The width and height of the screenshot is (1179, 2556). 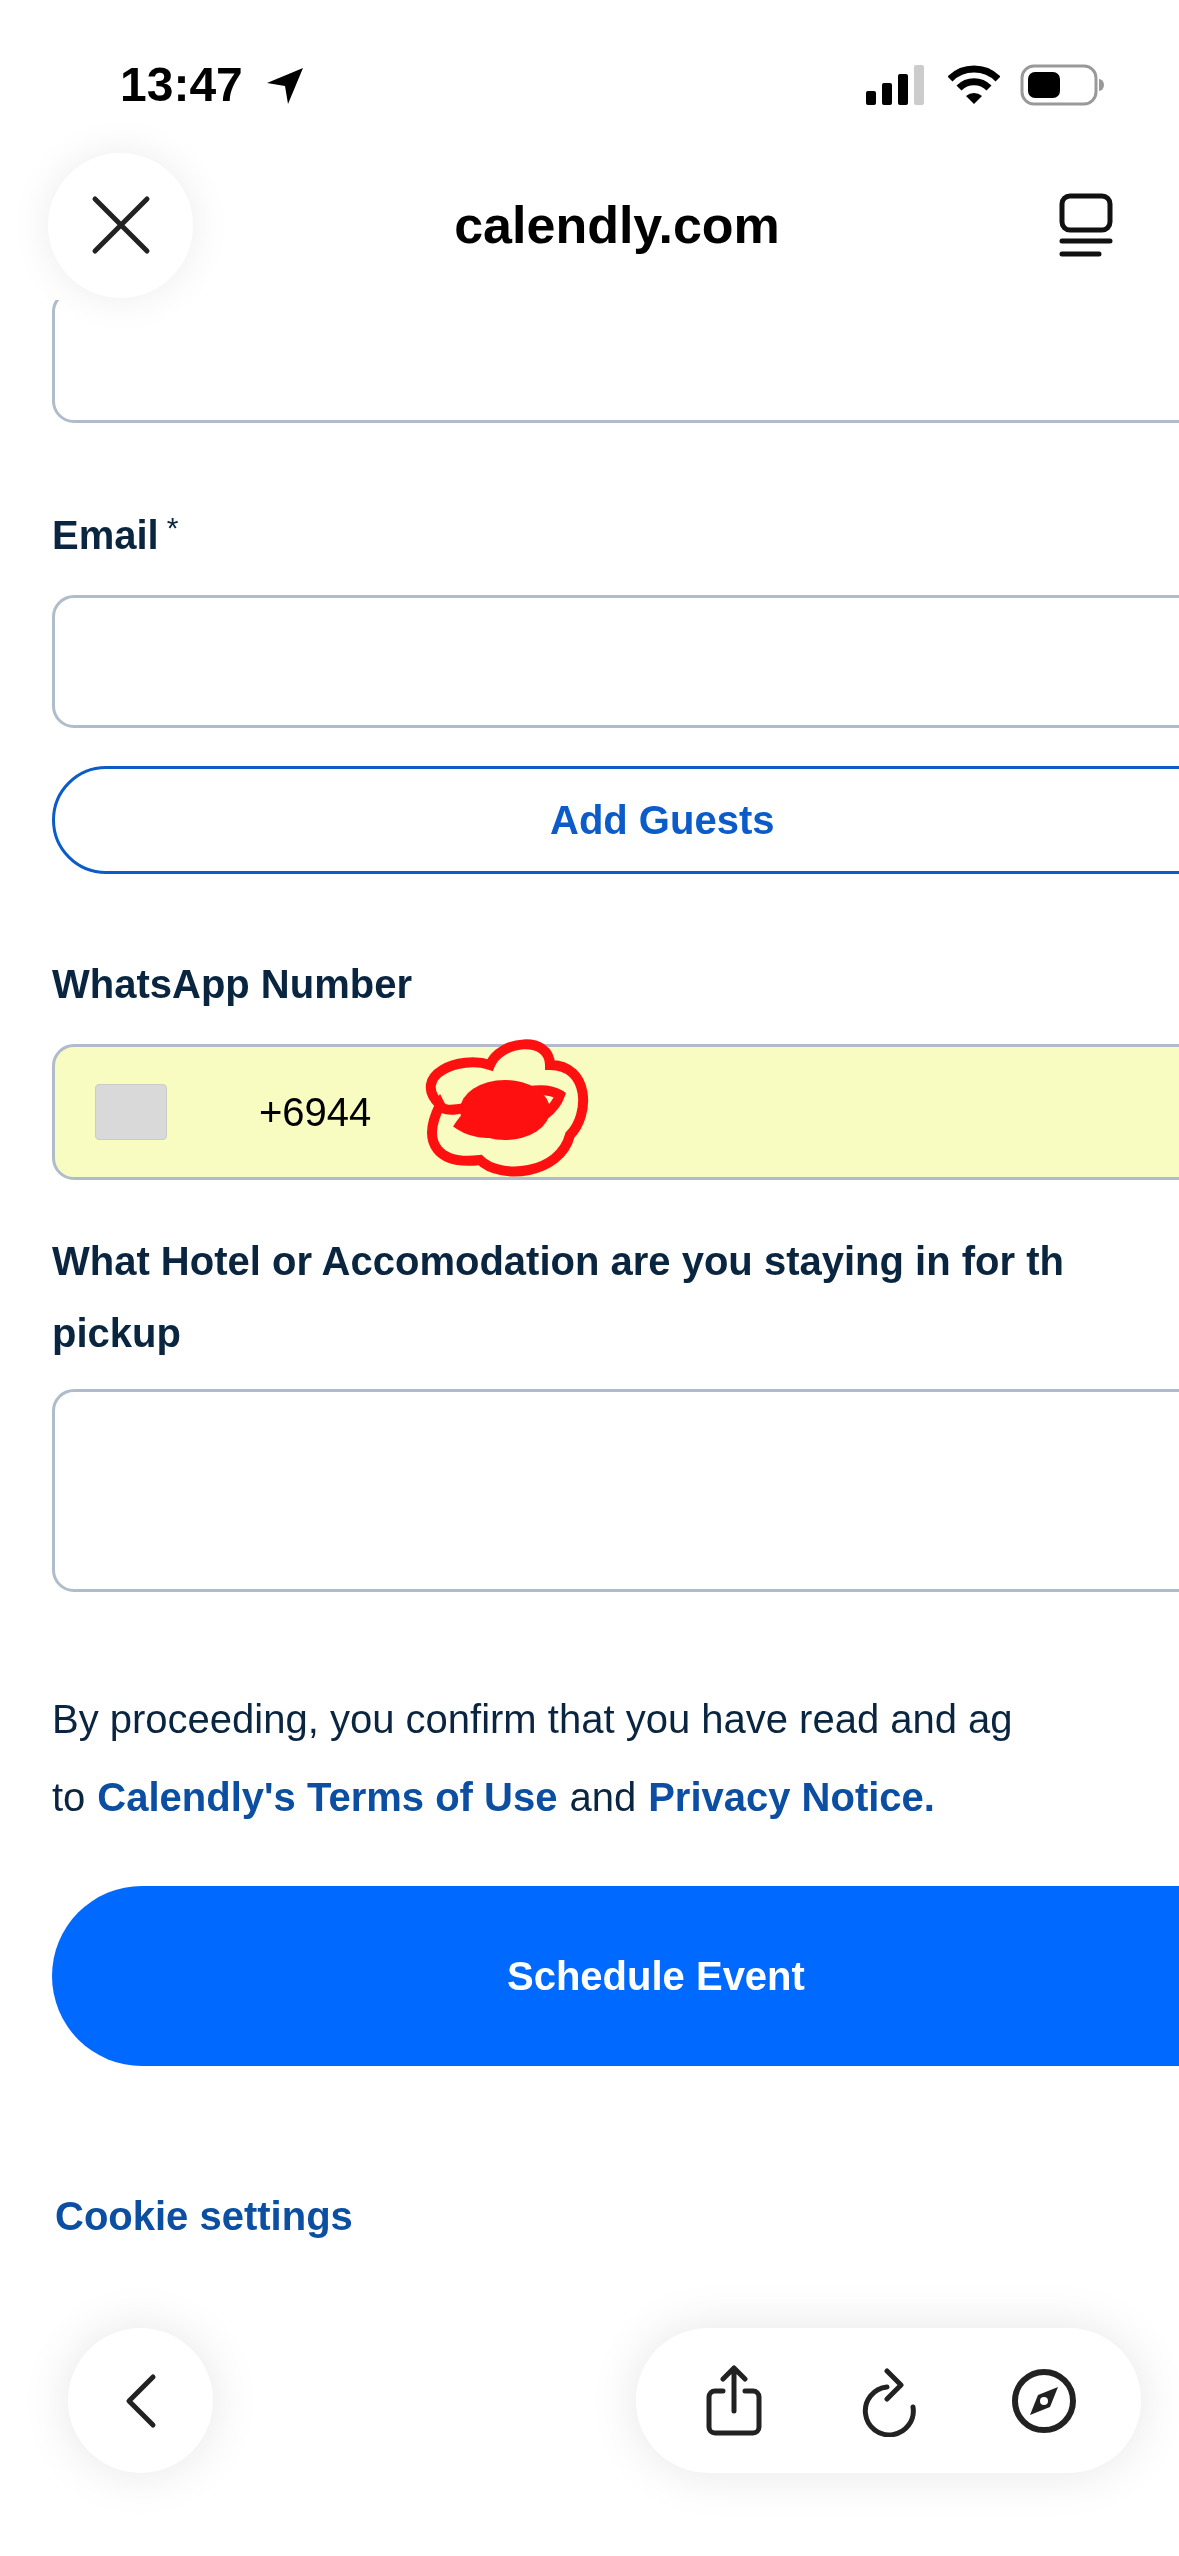 I want to click on site-domain: calendly.com, so click(x=617, y=225).